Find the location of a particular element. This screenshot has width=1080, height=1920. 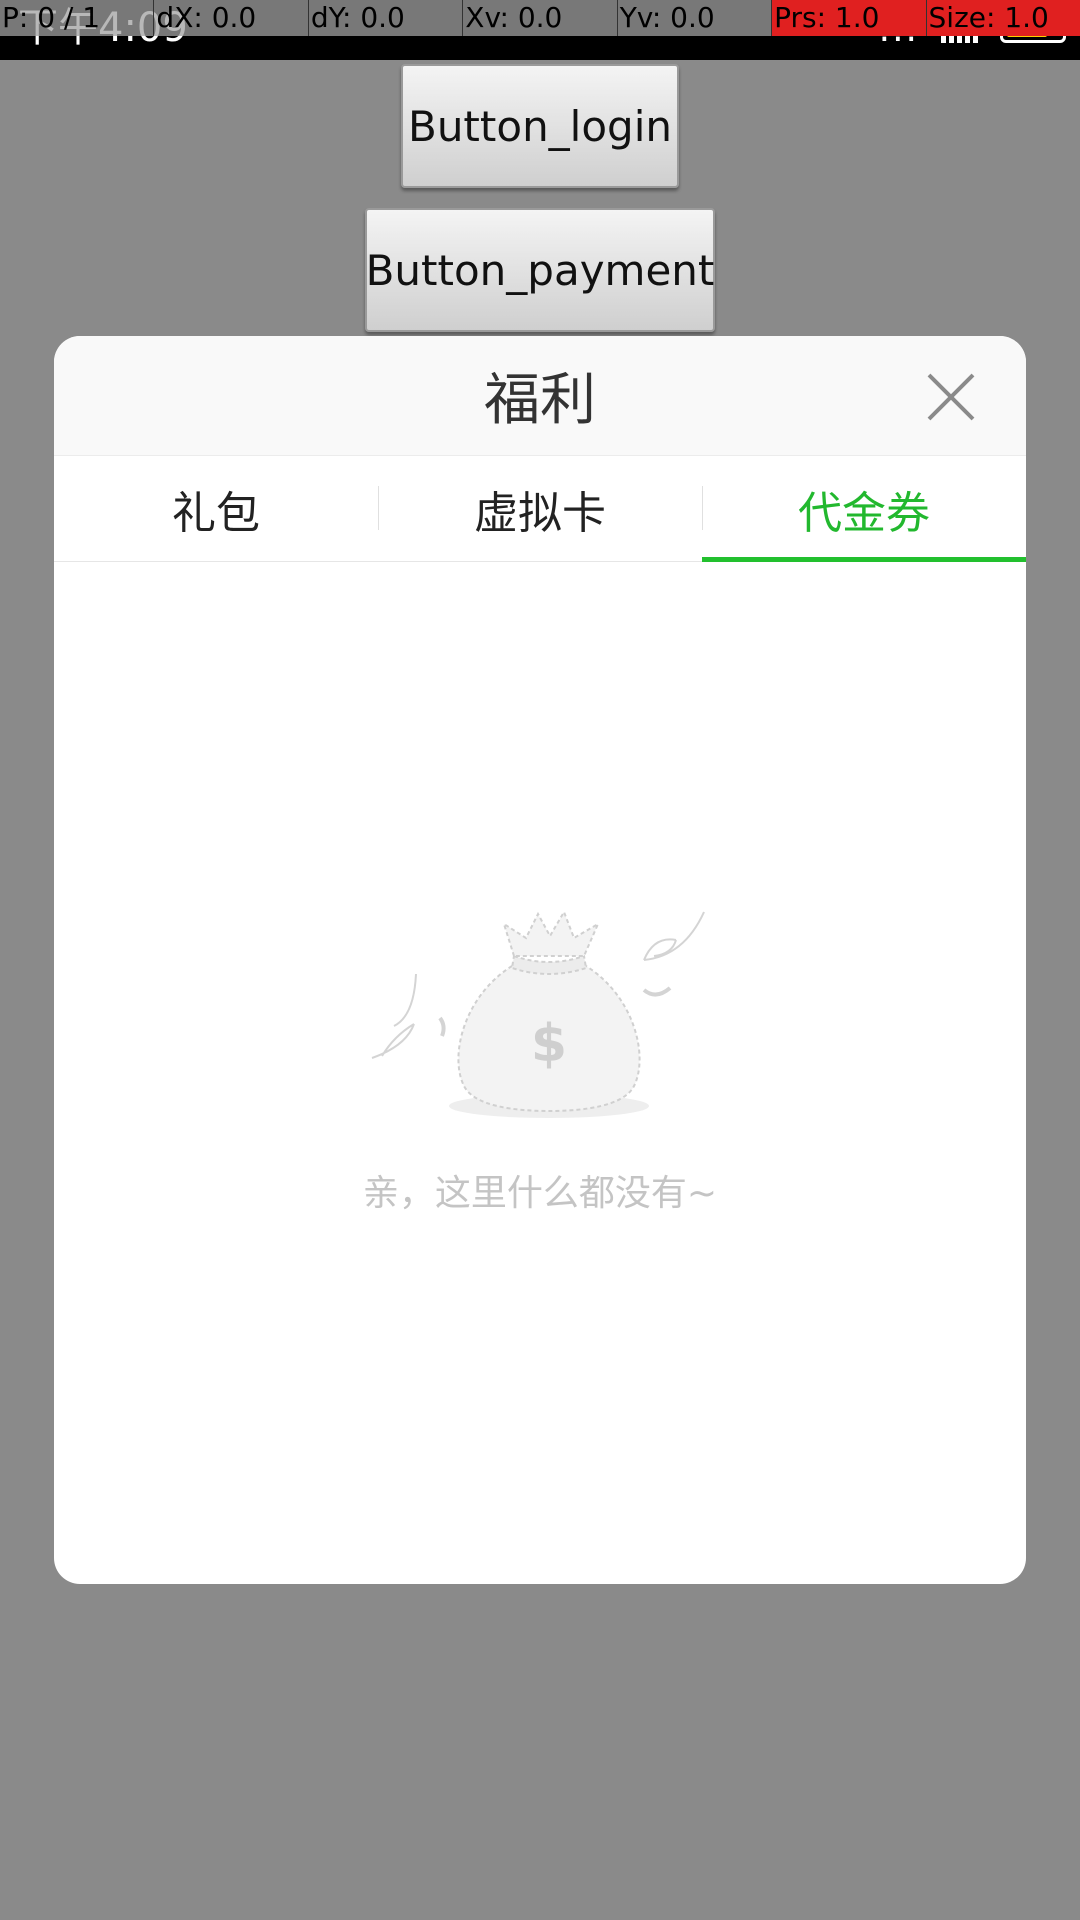

debug-xv: Xv: 0.0 is located at coordinates (540, 18).